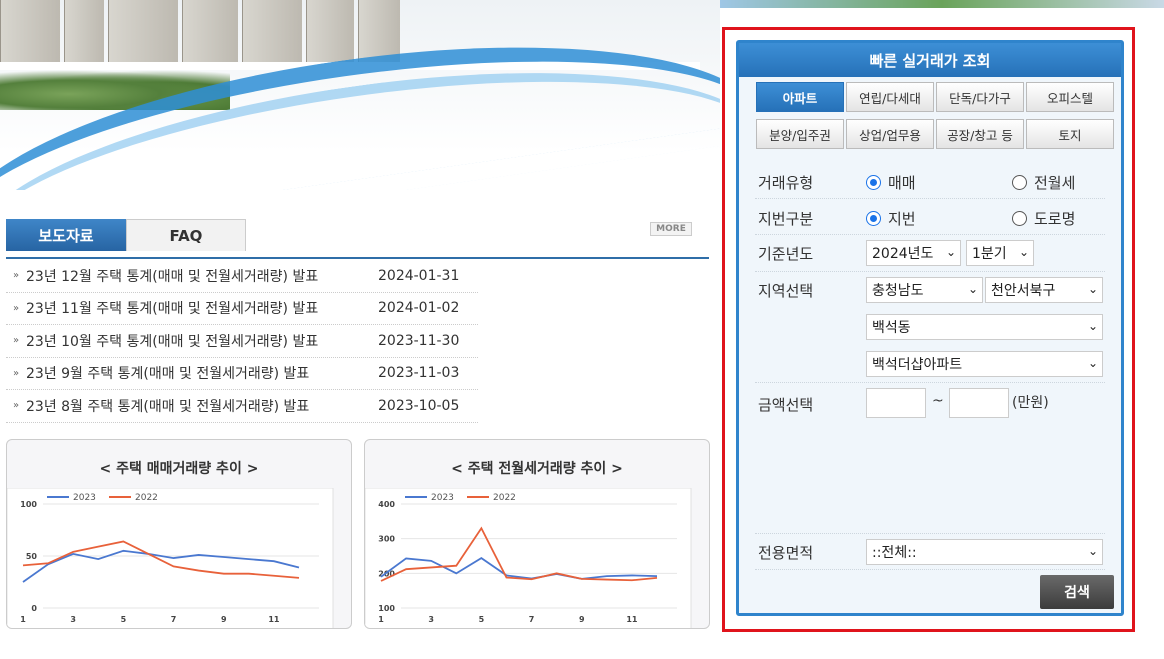  Describe the element at coordinates (984, 327) in the screenshot. I see `dong-select: 백석동 ⌄` at that location.